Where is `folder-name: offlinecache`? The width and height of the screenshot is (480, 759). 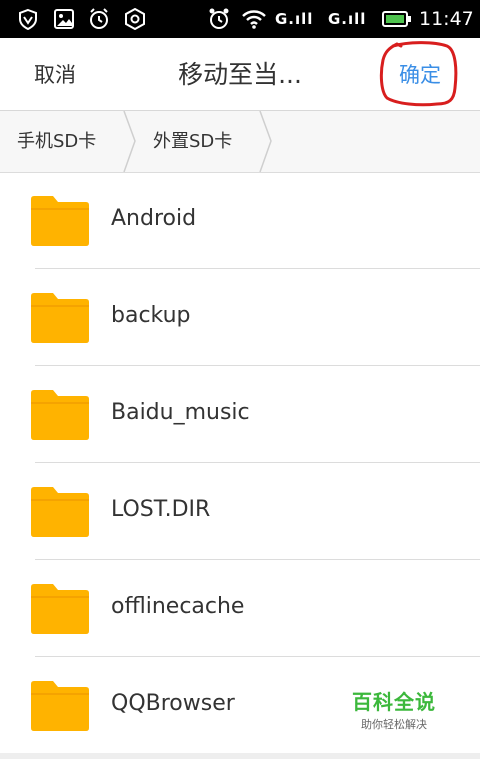
folder-name: offlinecache is located at coordinates (178, 606).